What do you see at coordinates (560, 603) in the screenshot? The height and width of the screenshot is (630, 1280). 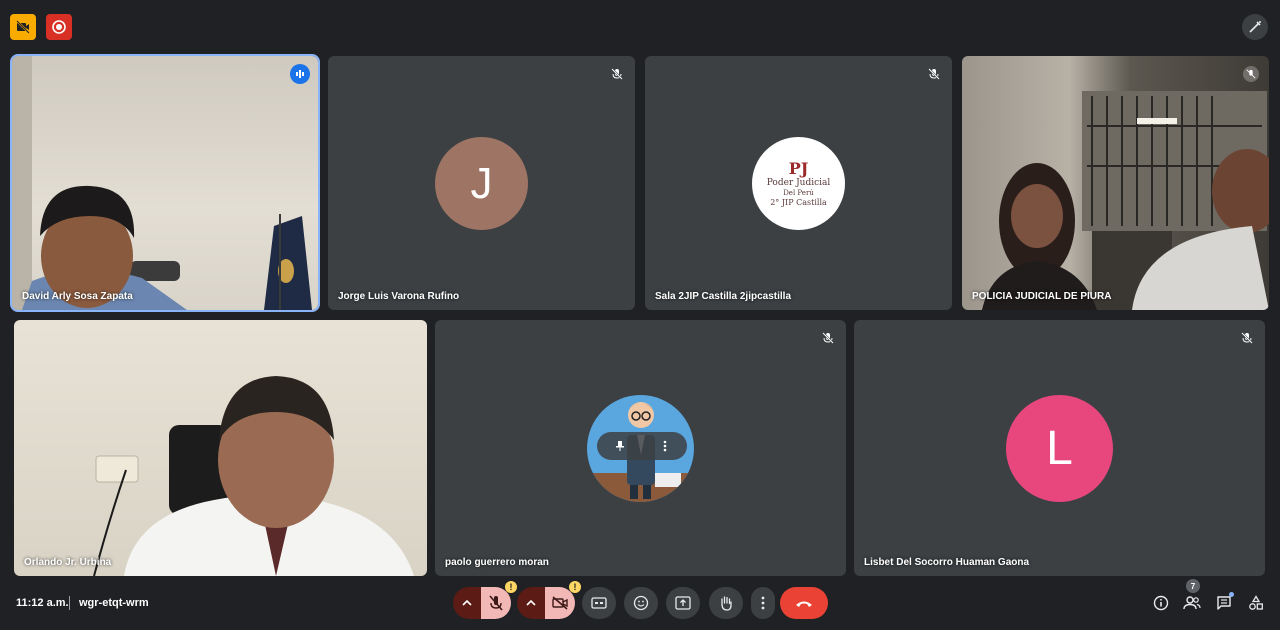 I see `camera-off-icon` at bounding box center [560, 603].